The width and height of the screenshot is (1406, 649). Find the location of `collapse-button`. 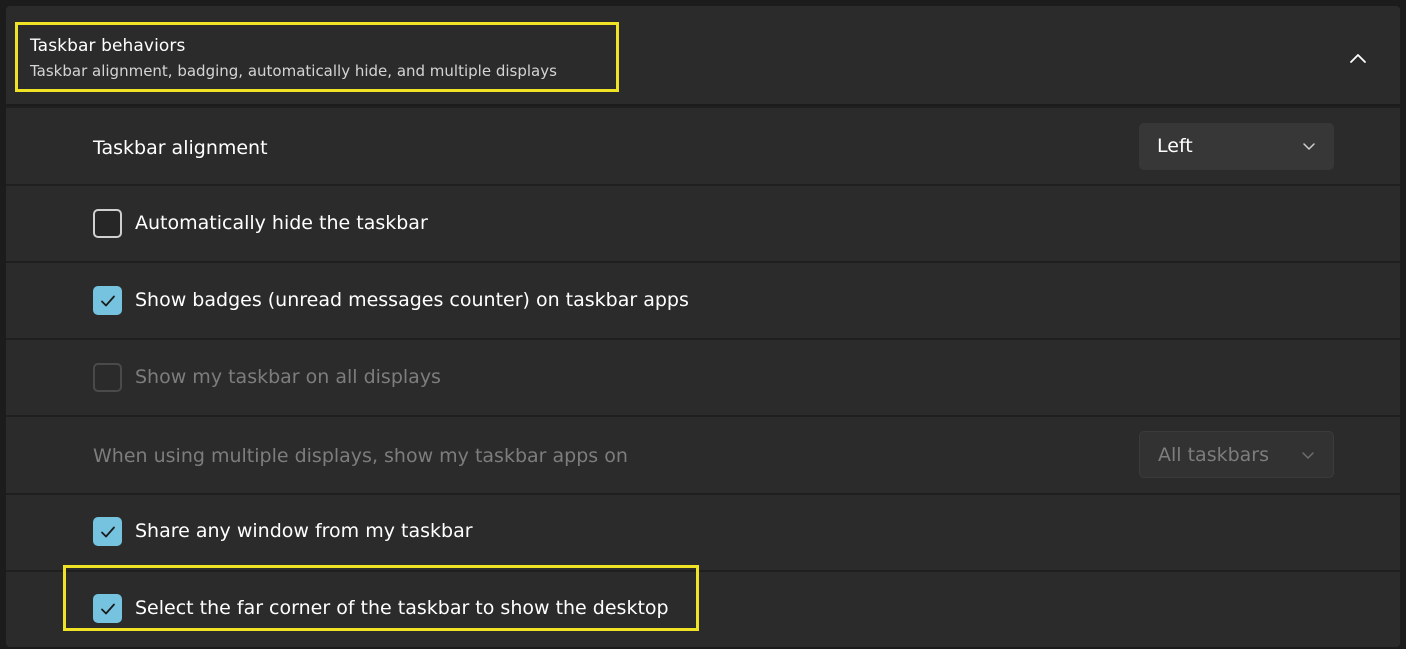

collapse-button is located at coordinates (1358, 58).